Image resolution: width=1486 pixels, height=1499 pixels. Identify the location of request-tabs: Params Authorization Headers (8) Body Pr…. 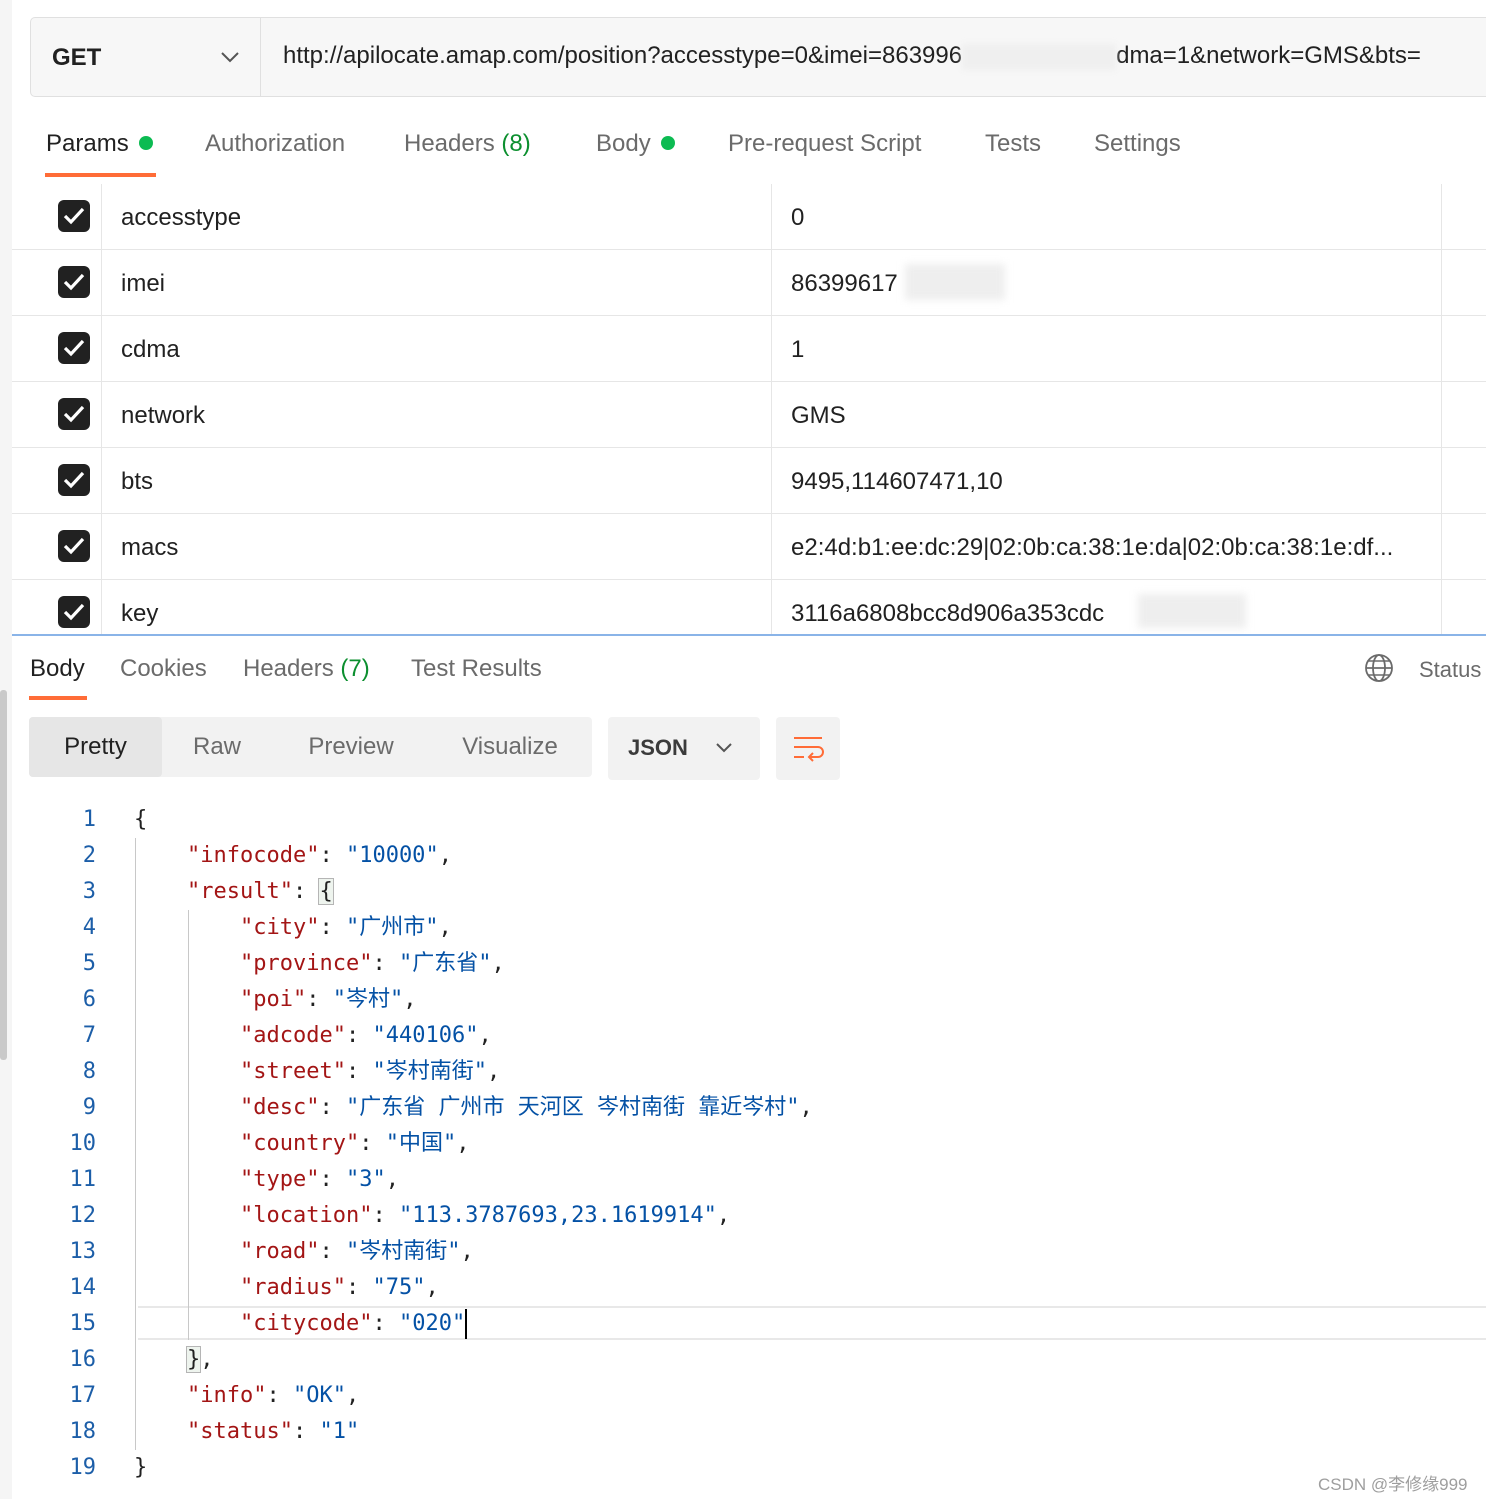
(743, 150).